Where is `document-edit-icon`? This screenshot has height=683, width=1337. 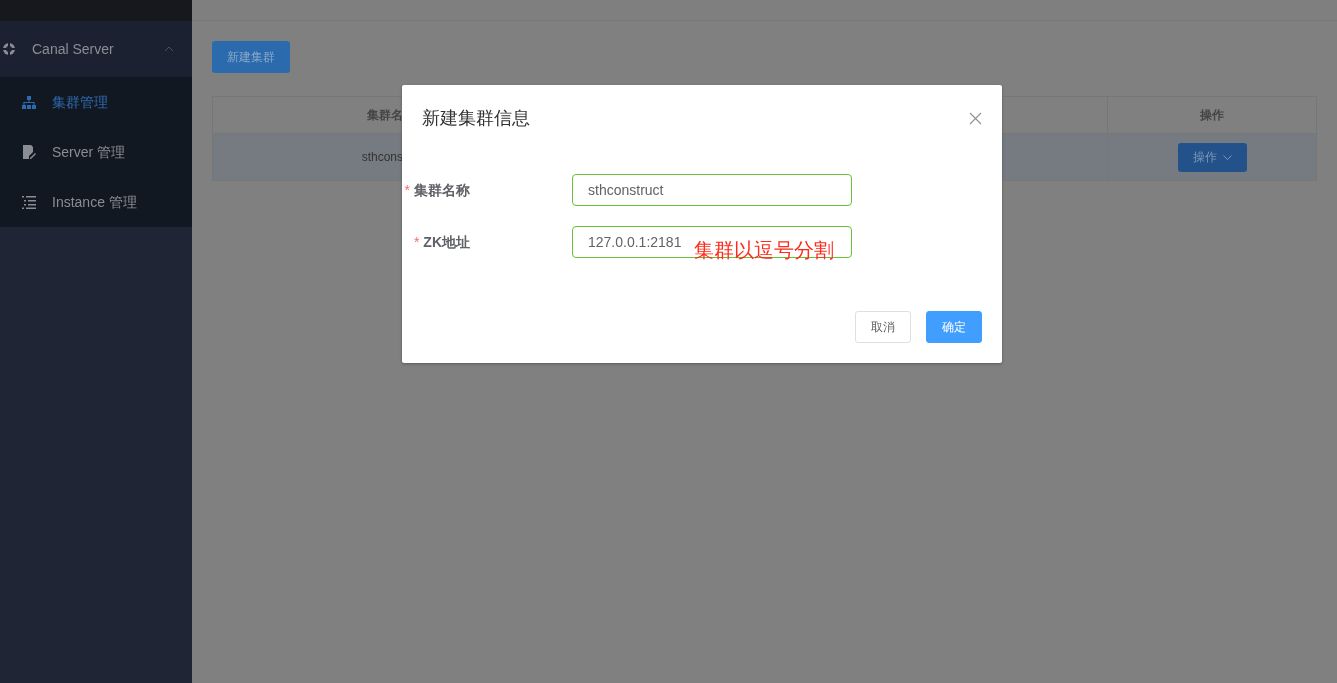 document-edit-icon is located at coordinates (29, 152).